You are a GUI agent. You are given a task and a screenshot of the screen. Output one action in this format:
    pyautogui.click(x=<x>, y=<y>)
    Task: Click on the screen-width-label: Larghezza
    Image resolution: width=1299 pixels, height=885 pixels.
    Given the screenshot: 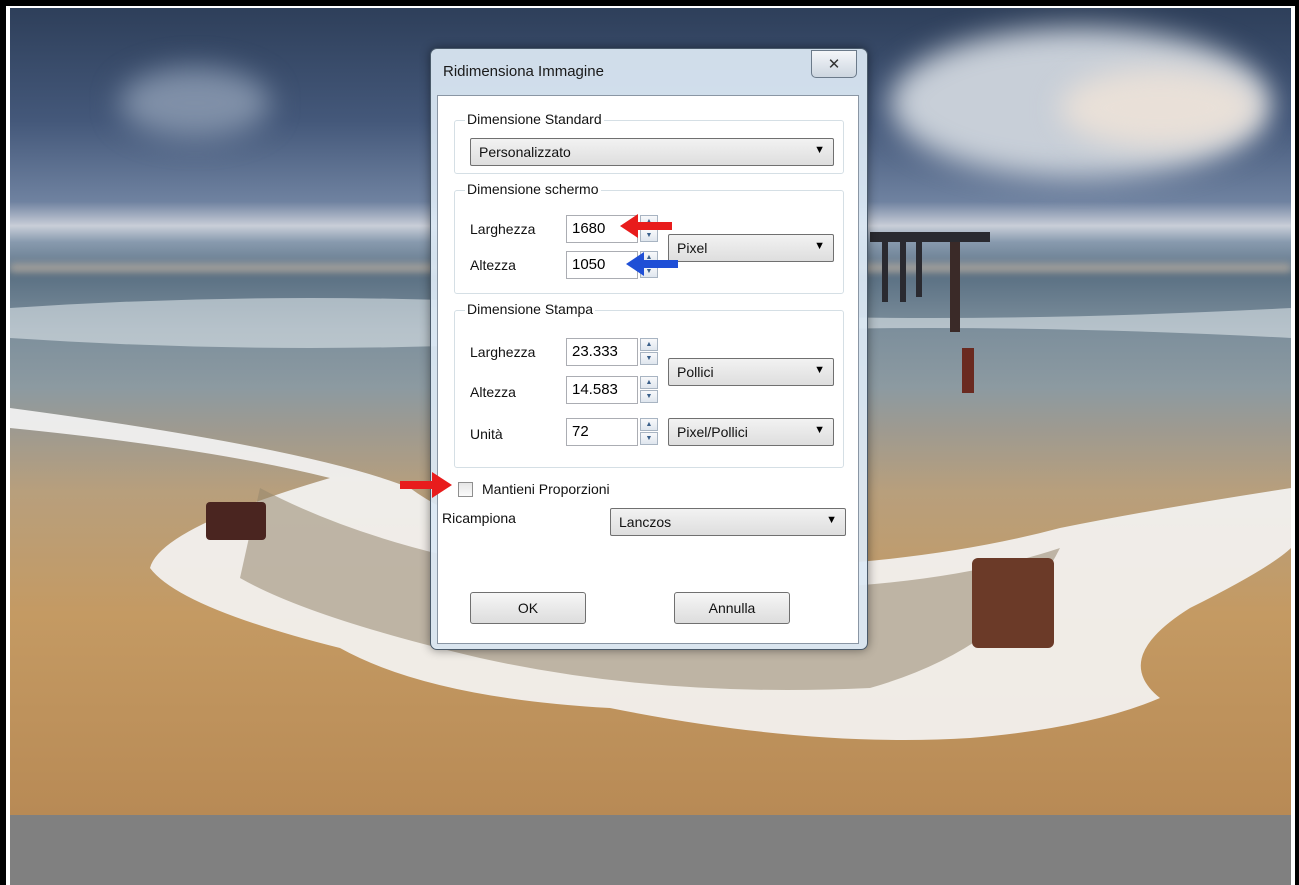 What is the action you would take?
    pyautogui.click(x=503, y=229)
    